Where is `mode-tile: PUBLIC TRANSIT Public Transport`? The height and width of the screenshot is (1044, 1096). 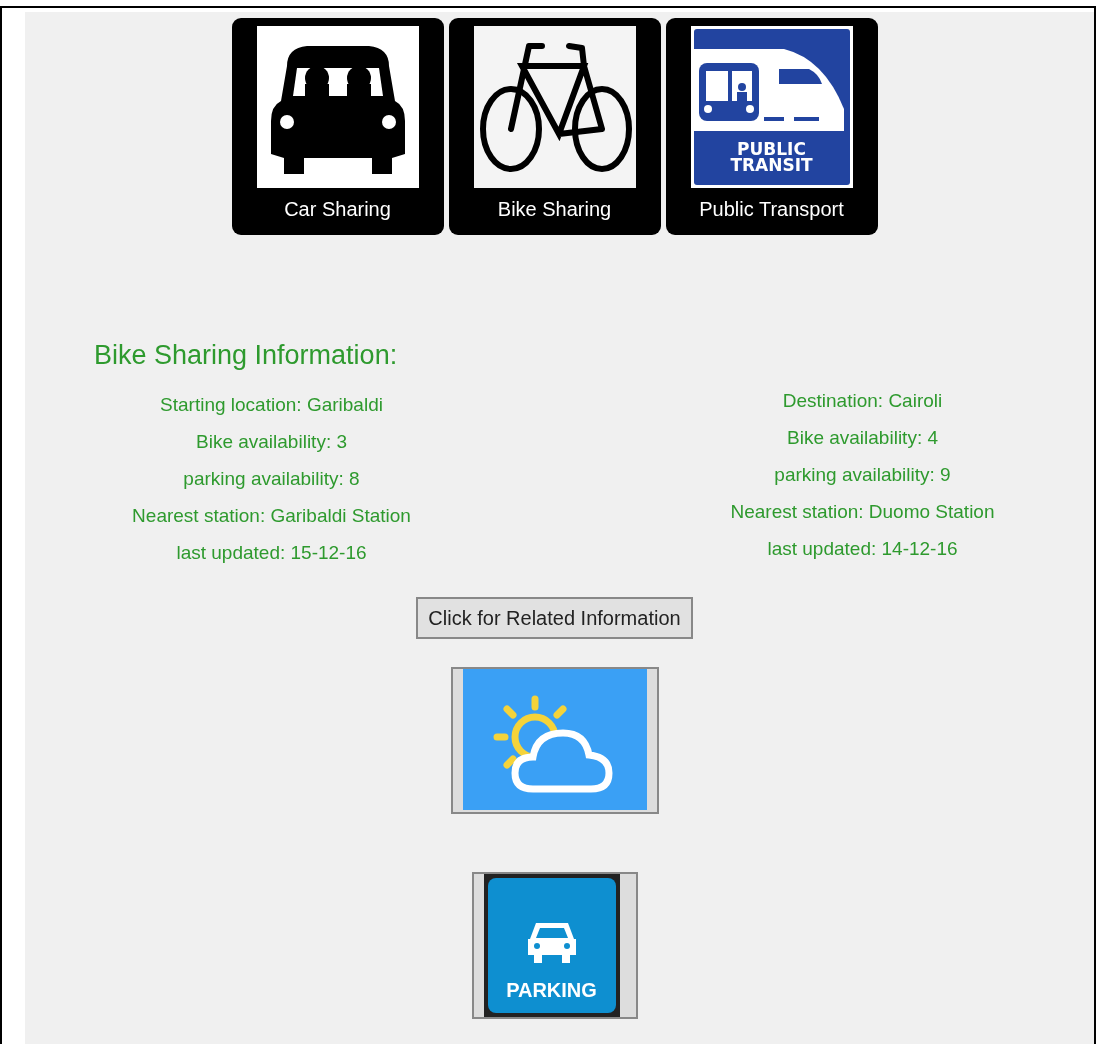 mode-tile: PUBLIC TRANSIT Public Transport is located at coordinates (771, 126).